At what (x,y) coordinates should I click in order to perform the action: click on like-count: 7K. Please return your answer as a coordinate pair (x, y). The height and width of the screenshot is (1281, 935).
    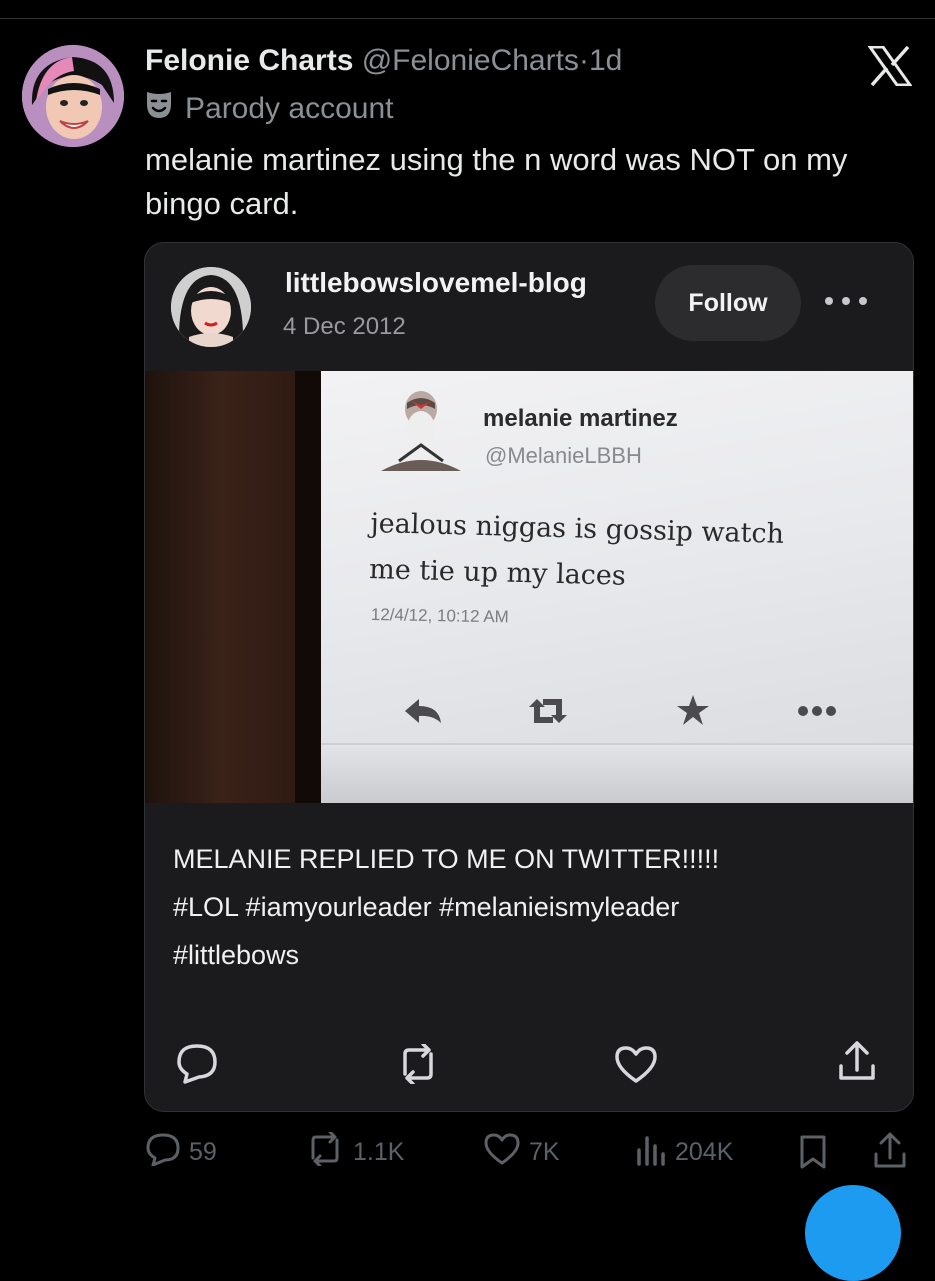
    Looking at the image, I should click on (544, 1151).